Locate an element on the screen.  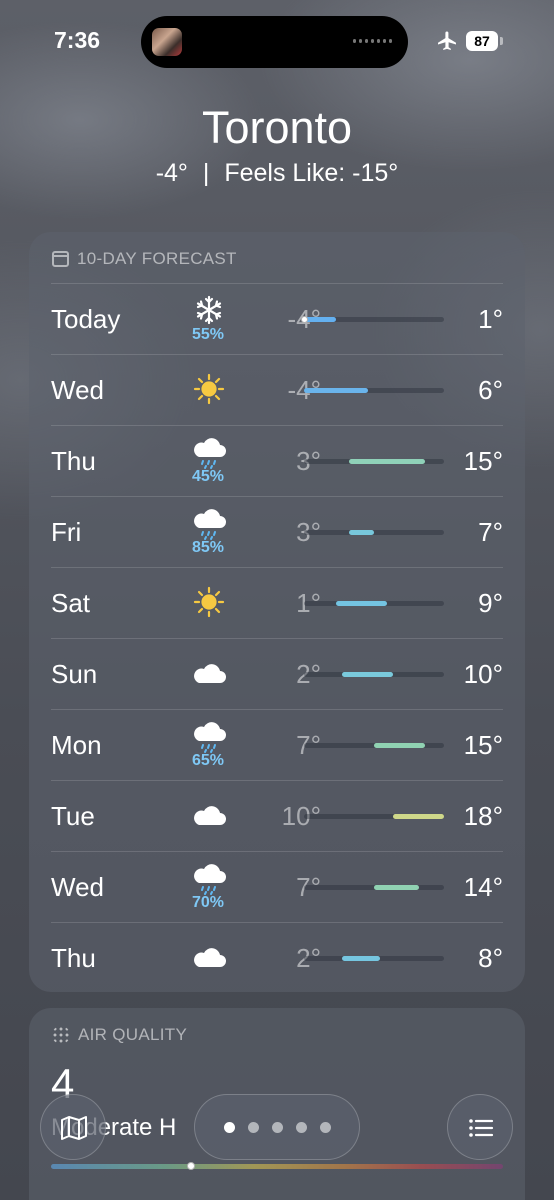
air-quality-scale is located at coordinates (277, 1166).